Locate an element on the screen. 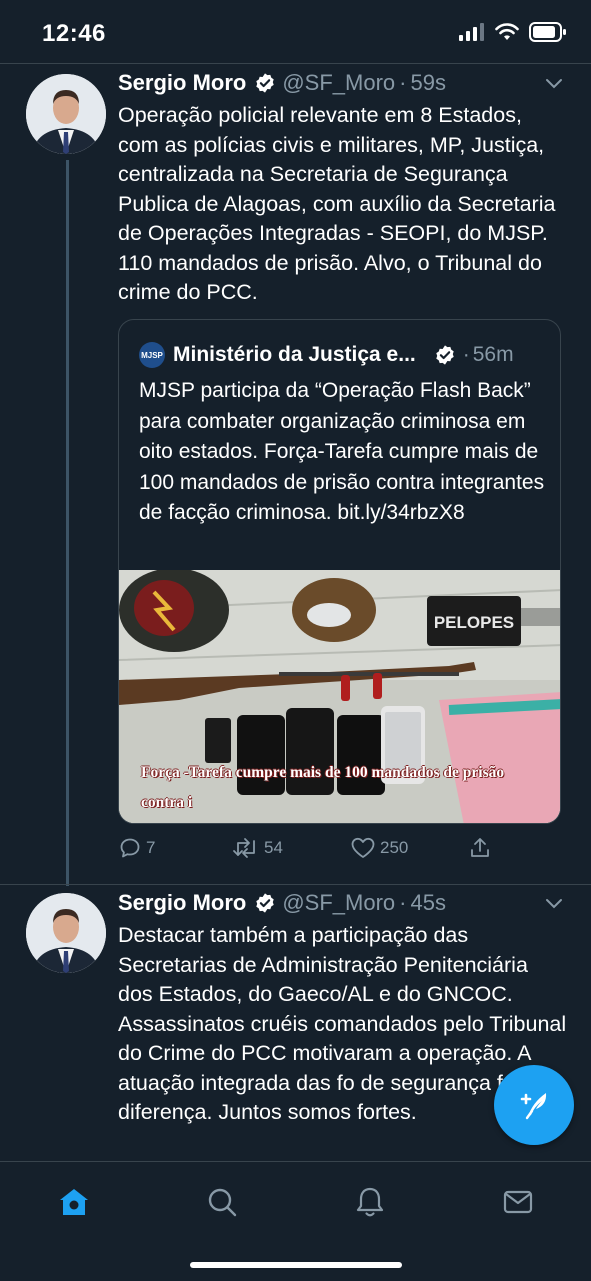  top-divider is located at coordinates (295, 63).